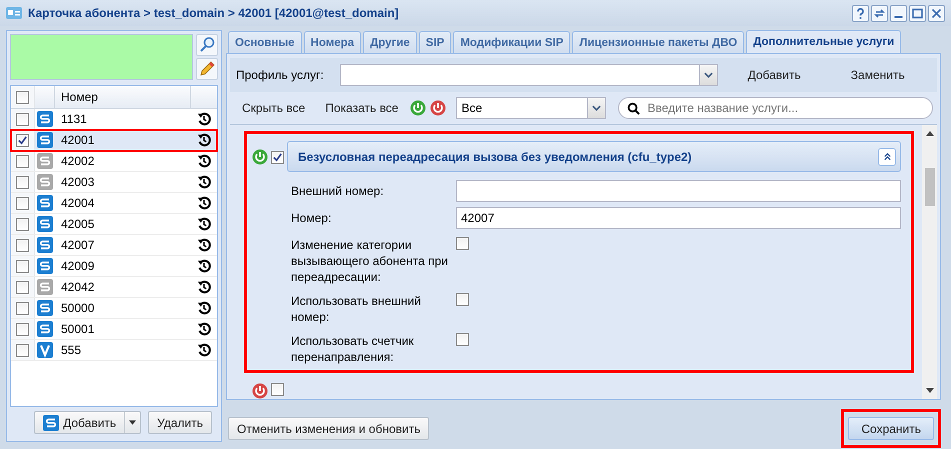  I want to click on tab: Дополнительные услуги, so click(824, 41).